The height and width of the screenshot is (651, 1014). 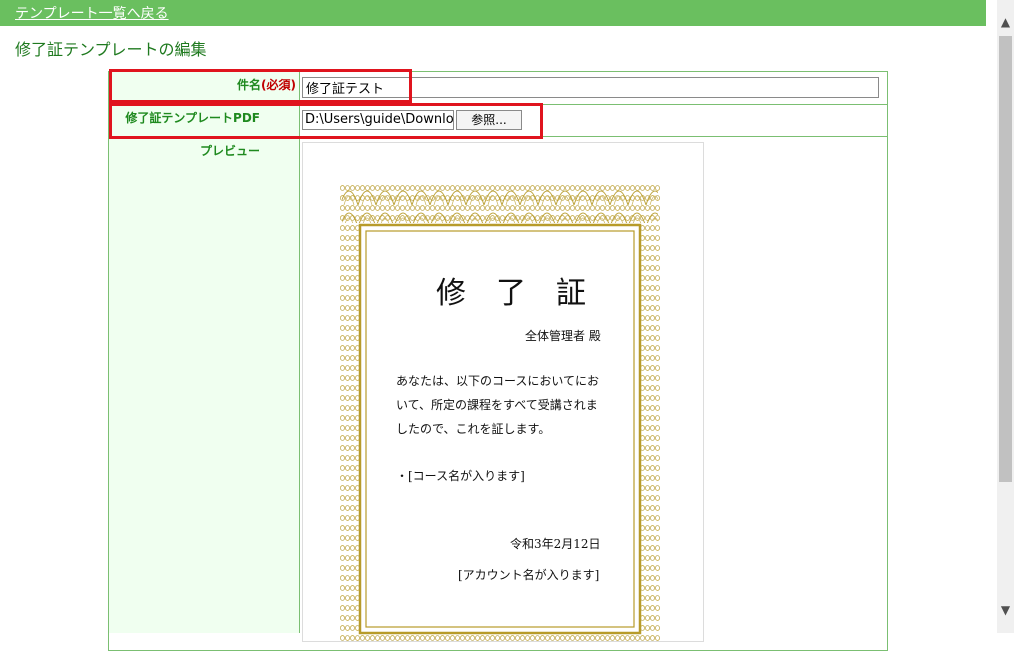 What do you see at coordinates (1005, 259) in the screenshot?
I see `scrollbar-thumb` at bounding box center [1005, 259].